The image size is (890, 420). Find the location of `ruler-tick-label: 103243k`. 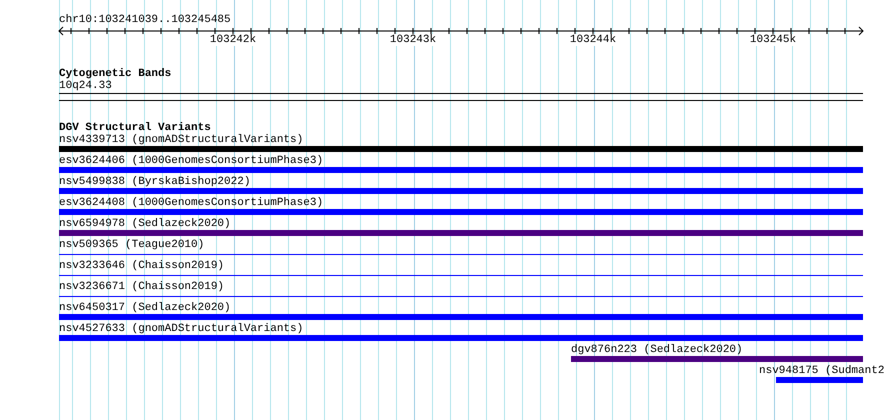

ruler-tick-label: 103243k is located at coordinates (413, 40).